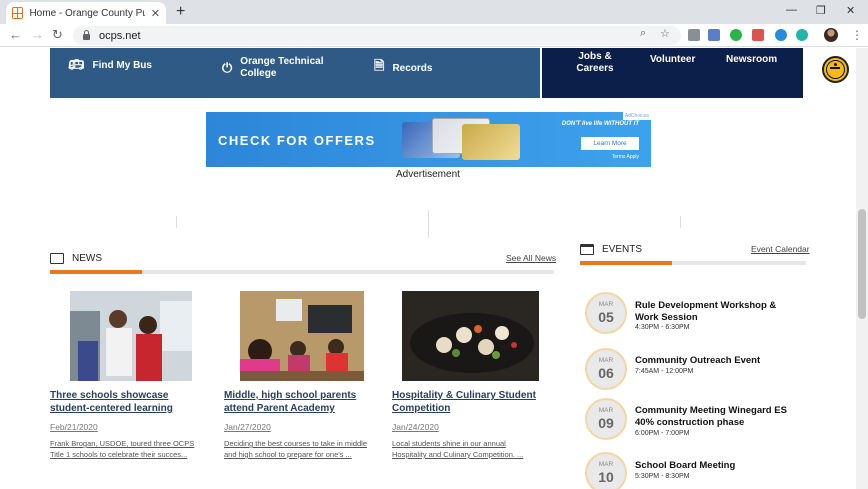 Image resolution: width=868 pixels, height=489 pixels. What do you see at coordinates (86, 35) in the screenshot?
I see `lock-icon` at bounding box center [86, 35].